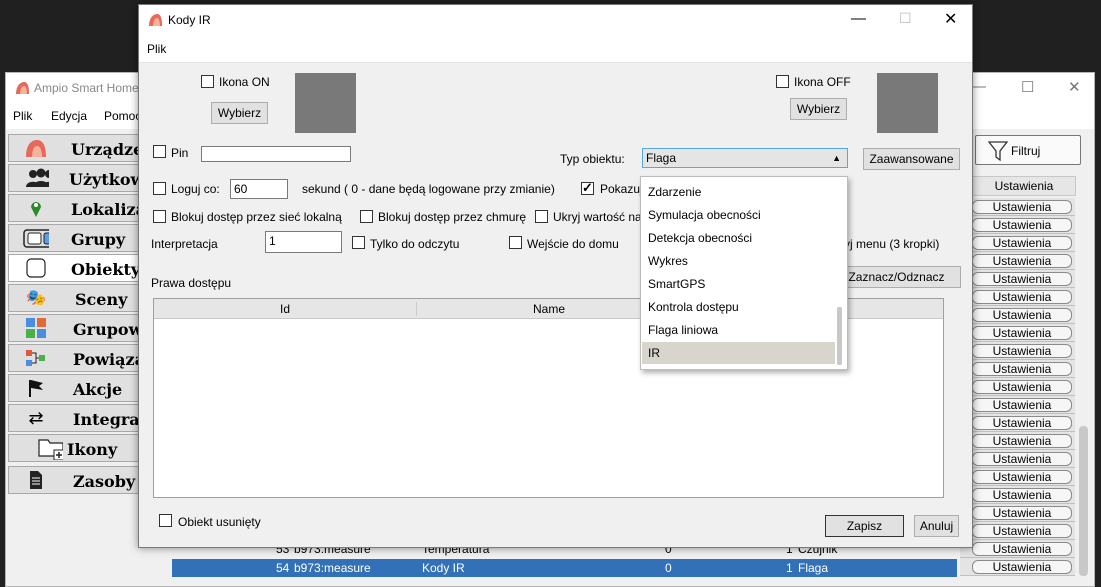 This screenshot has height=587, width=1101. What do you see at coordinates (911, 159) in the screenshot?
I see `advanced-button: Zaawansowane` at bounding box center [911, 159].